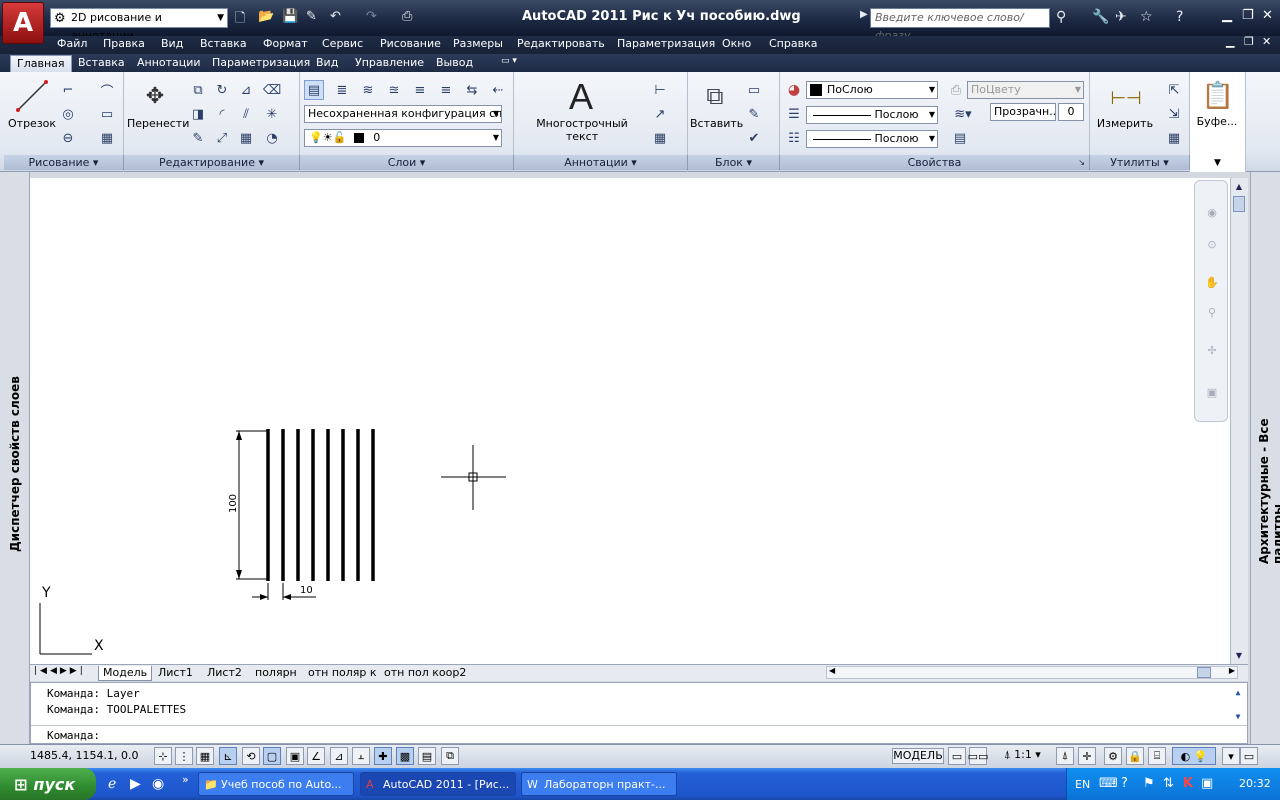 This screenshot has width=1280, height=800. What do you see at coordinates (306, 590) in the screenshot?
I see `dimension-text-horizontal: 10` at bounding box center [306, 590].